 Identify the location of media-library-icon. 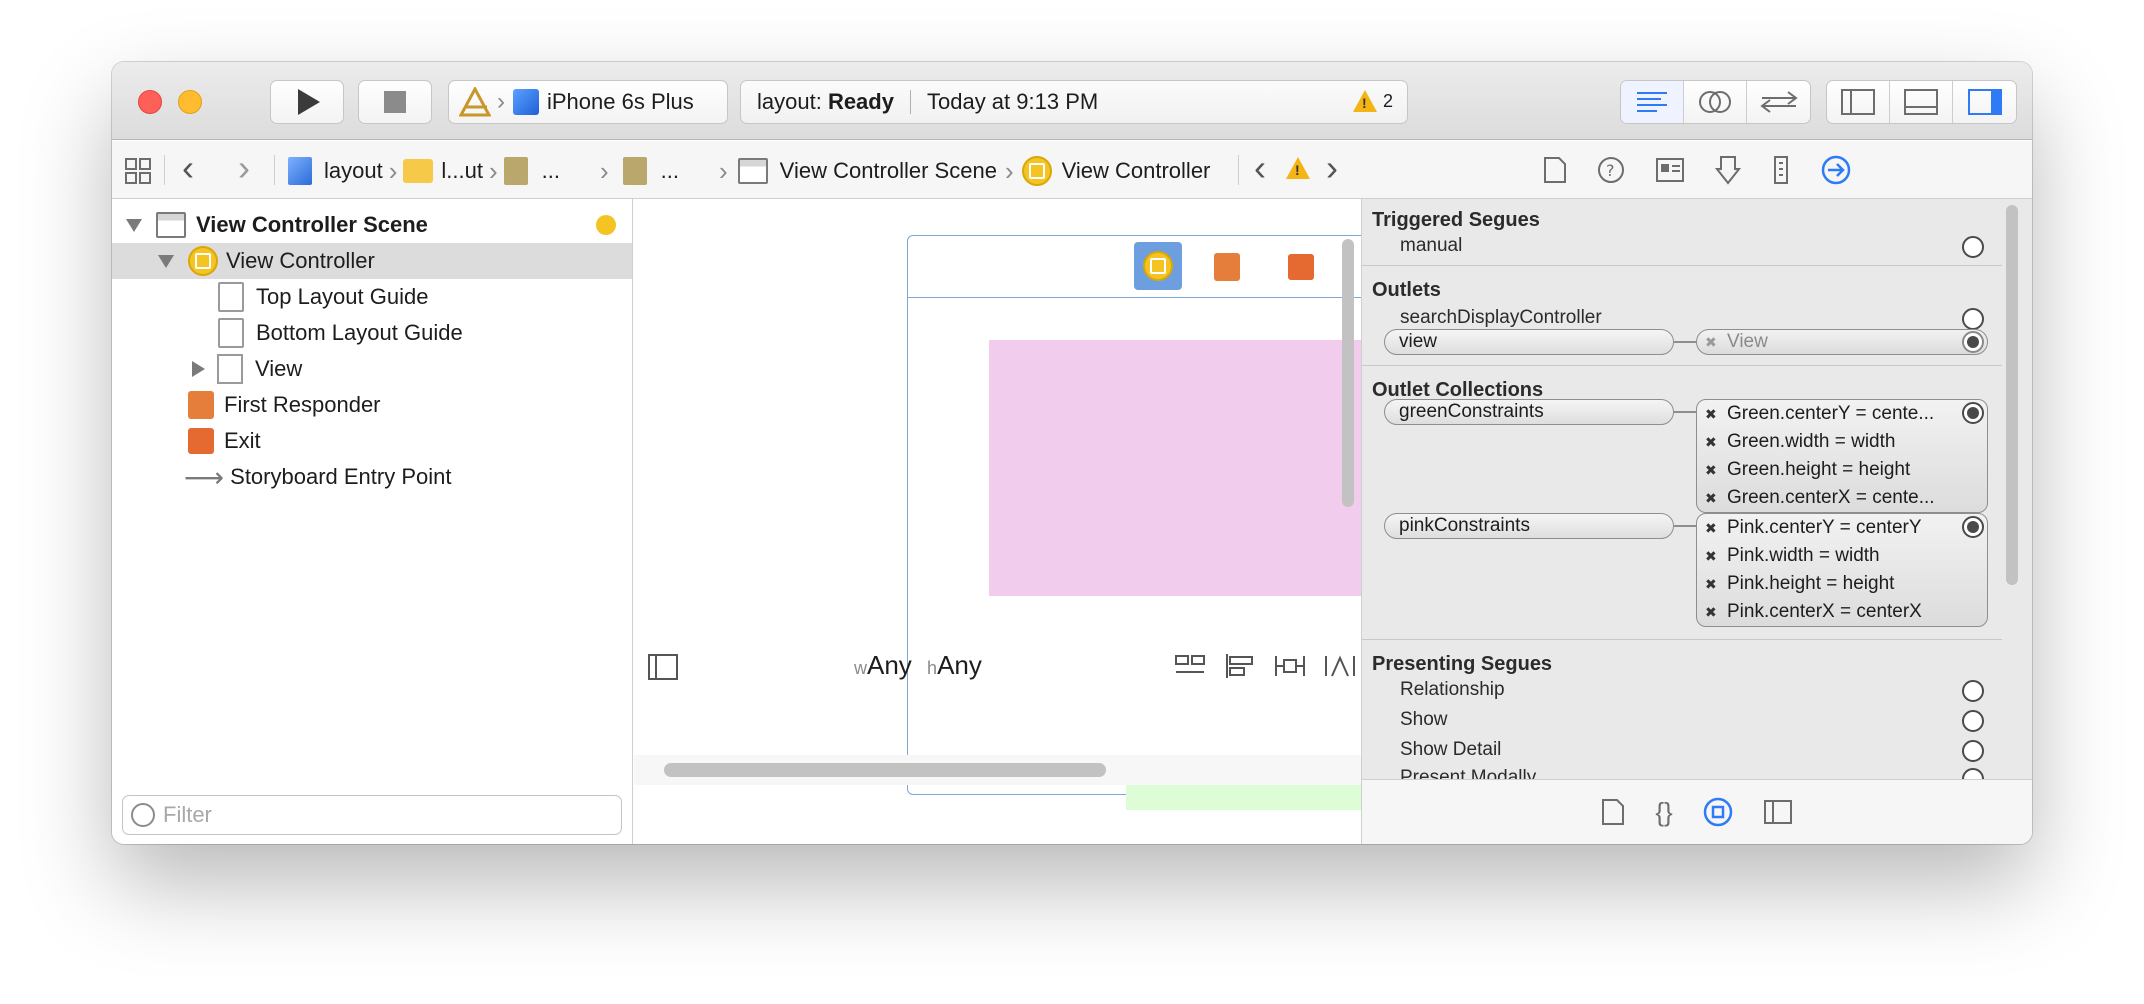
(1778, 812).